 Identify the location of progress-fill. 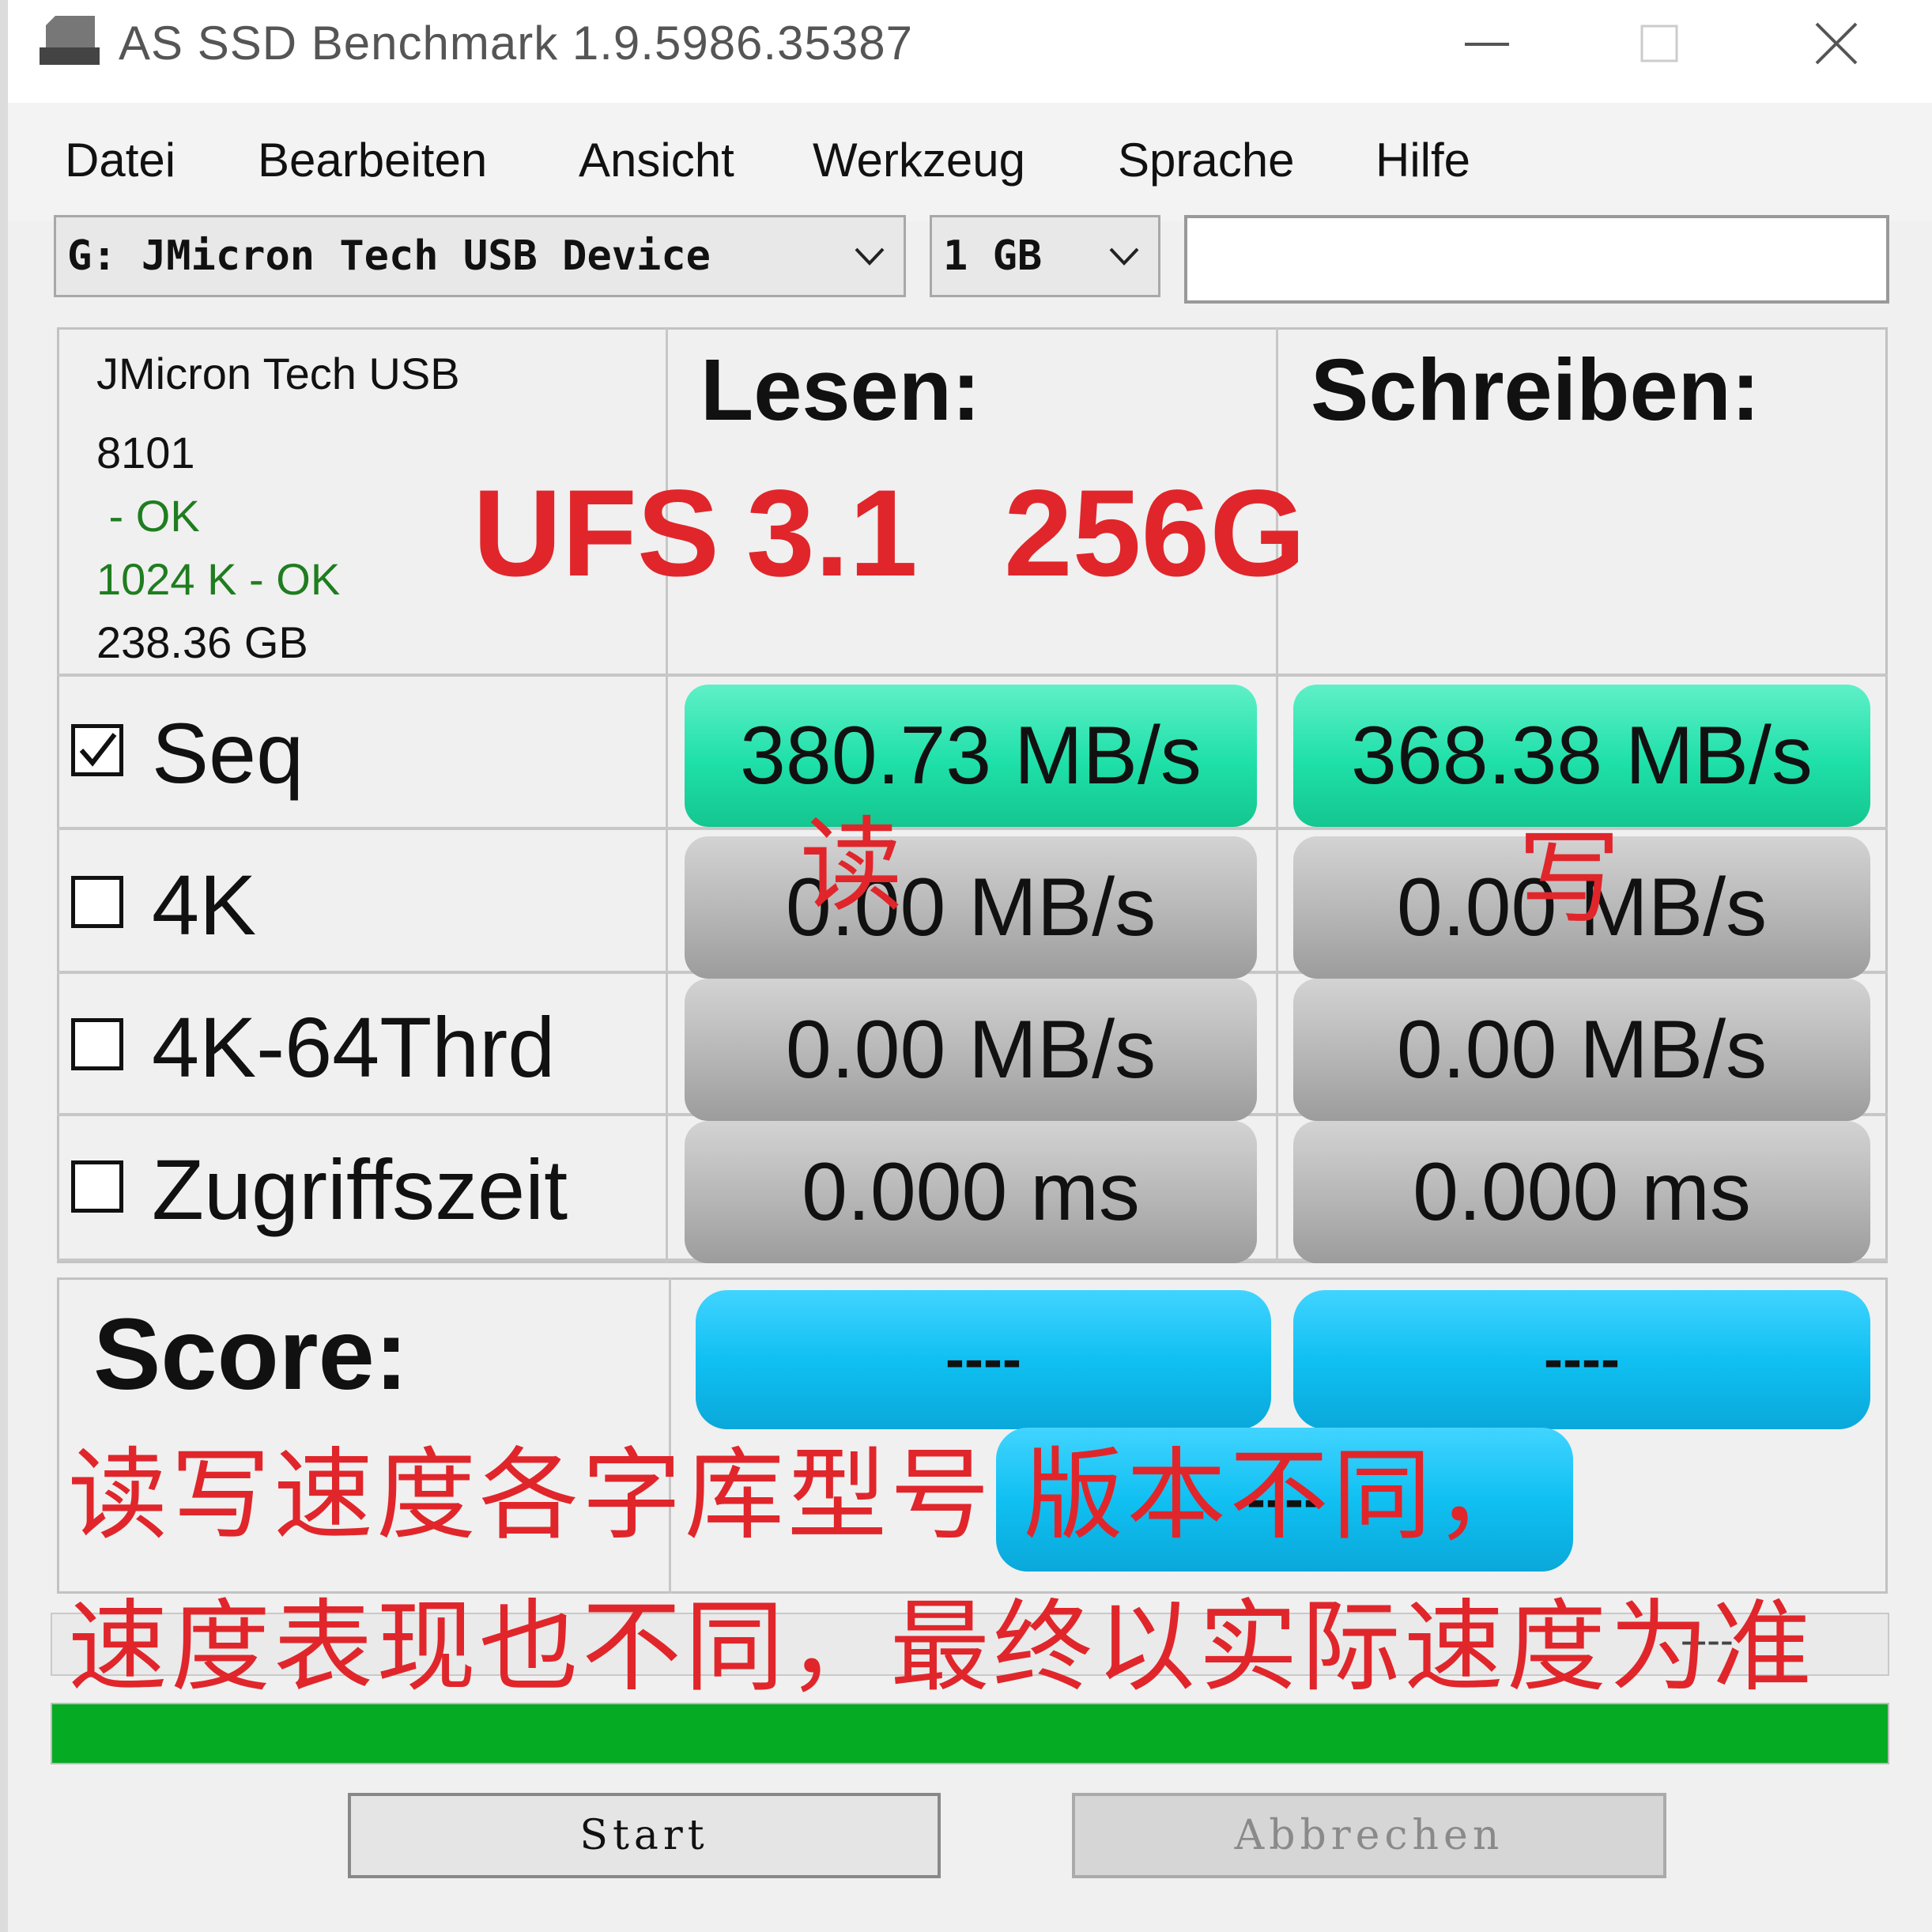
(970, 1733).